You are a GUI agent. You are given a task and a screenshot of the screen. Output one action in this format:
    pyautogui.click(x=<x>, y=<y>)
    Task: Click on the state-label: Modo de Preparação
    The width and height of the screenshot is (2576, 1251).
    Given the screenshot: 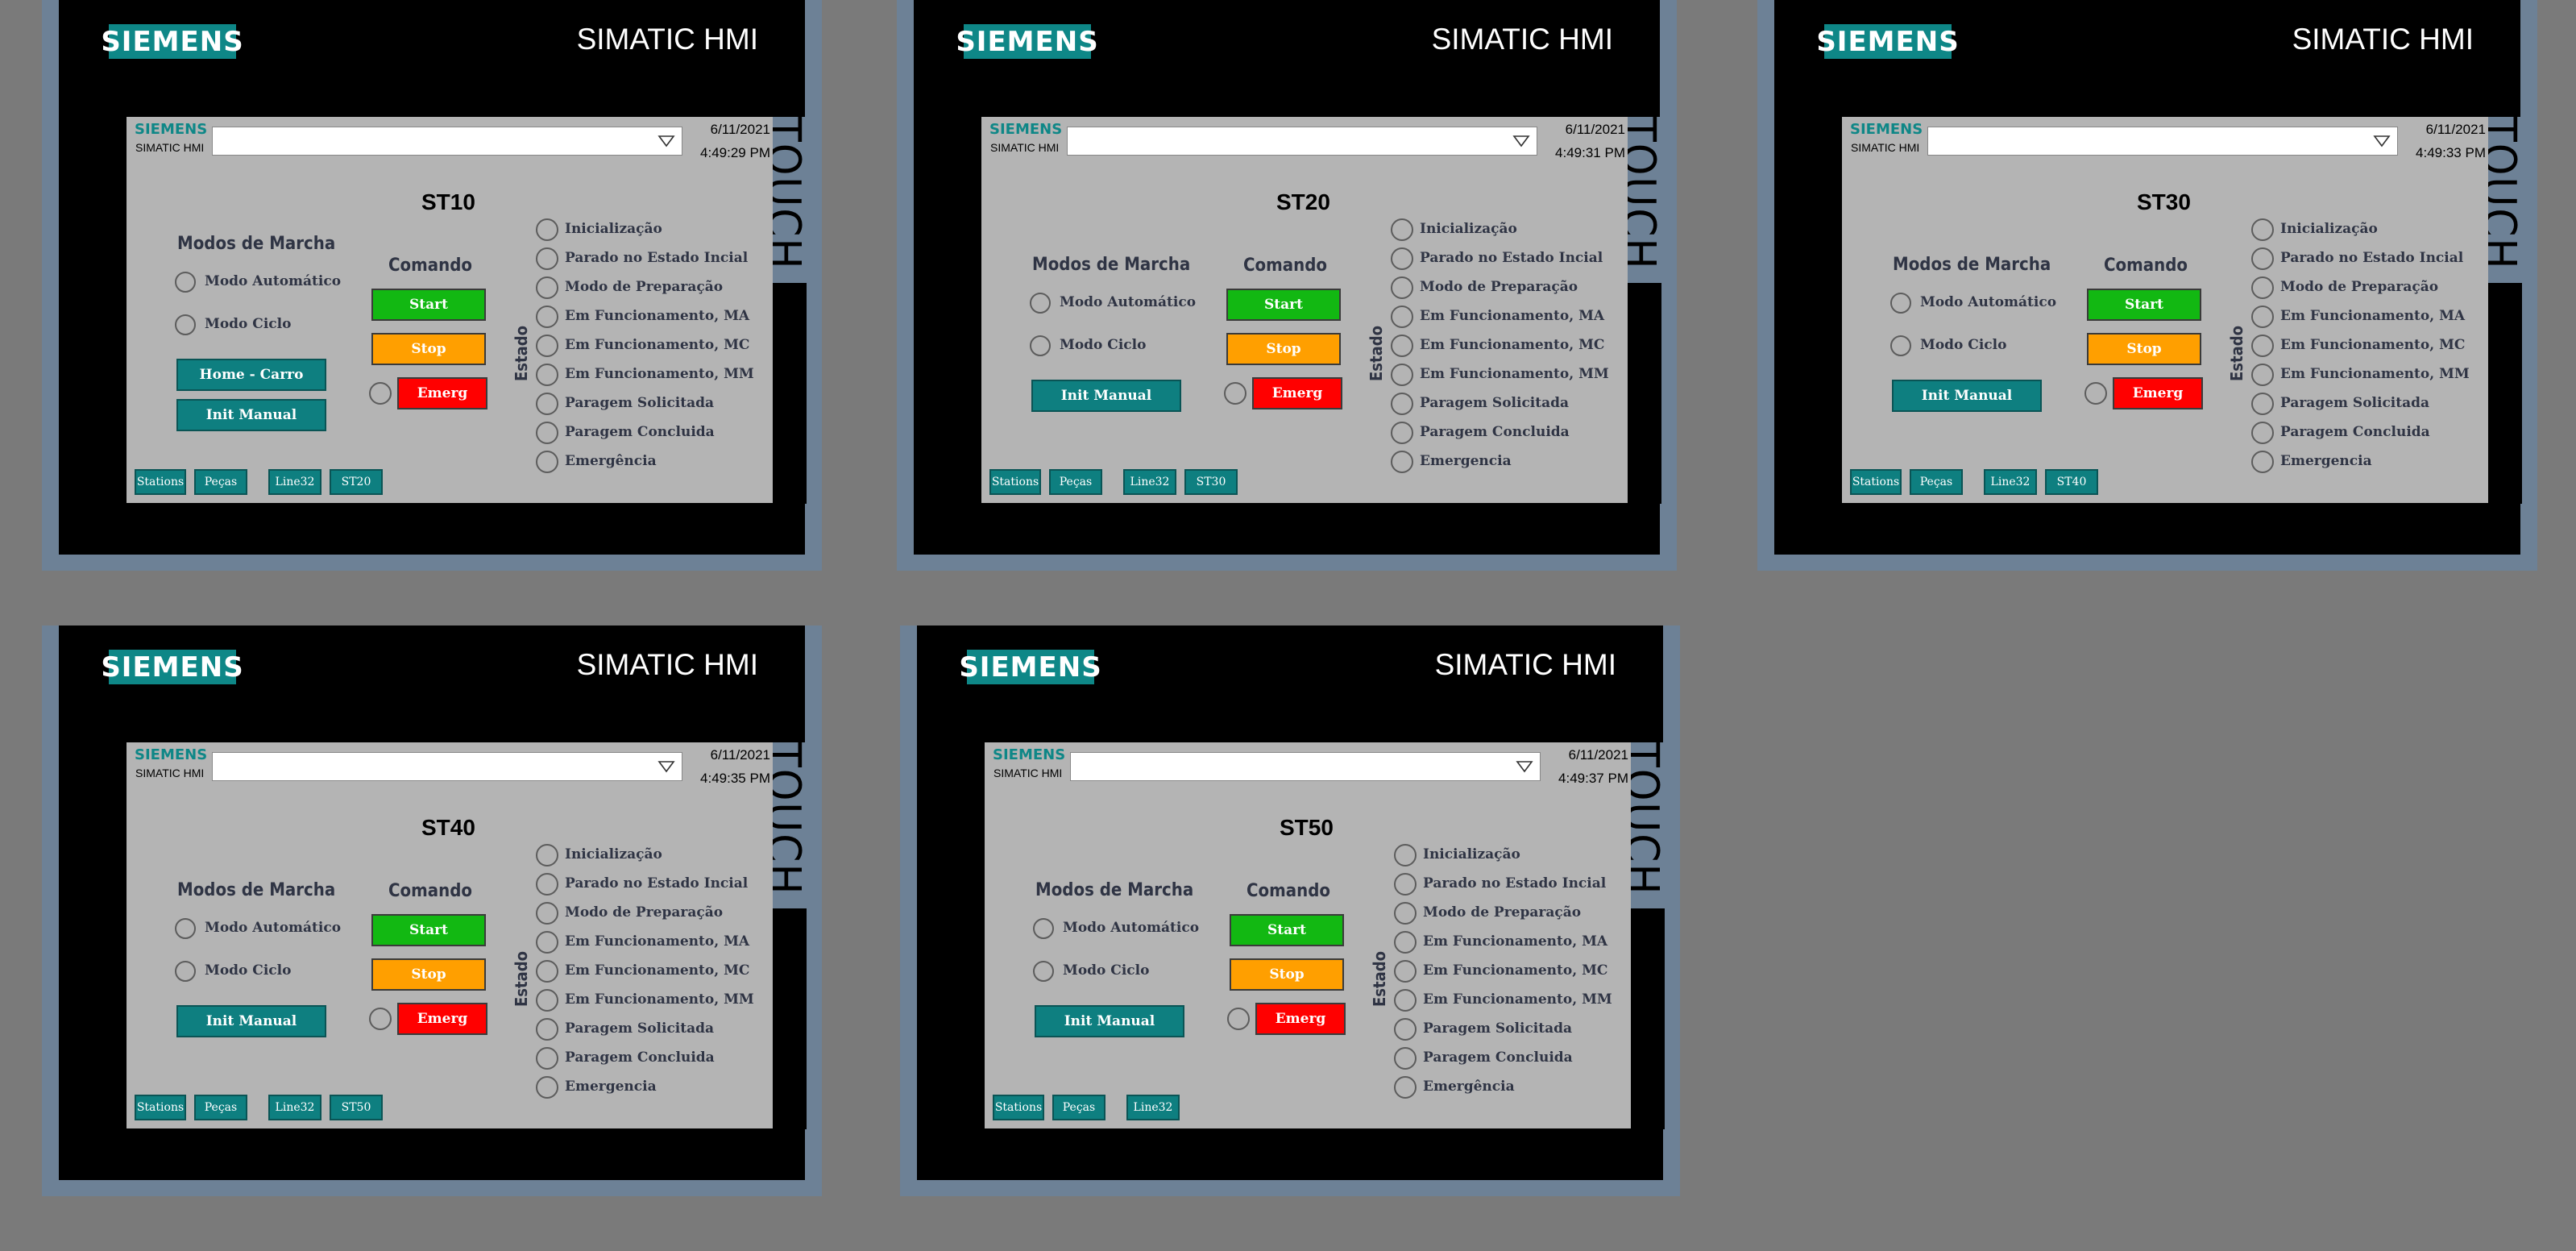 What is the action you would take?
    pyautogui.click(x=1502, y=912)
    